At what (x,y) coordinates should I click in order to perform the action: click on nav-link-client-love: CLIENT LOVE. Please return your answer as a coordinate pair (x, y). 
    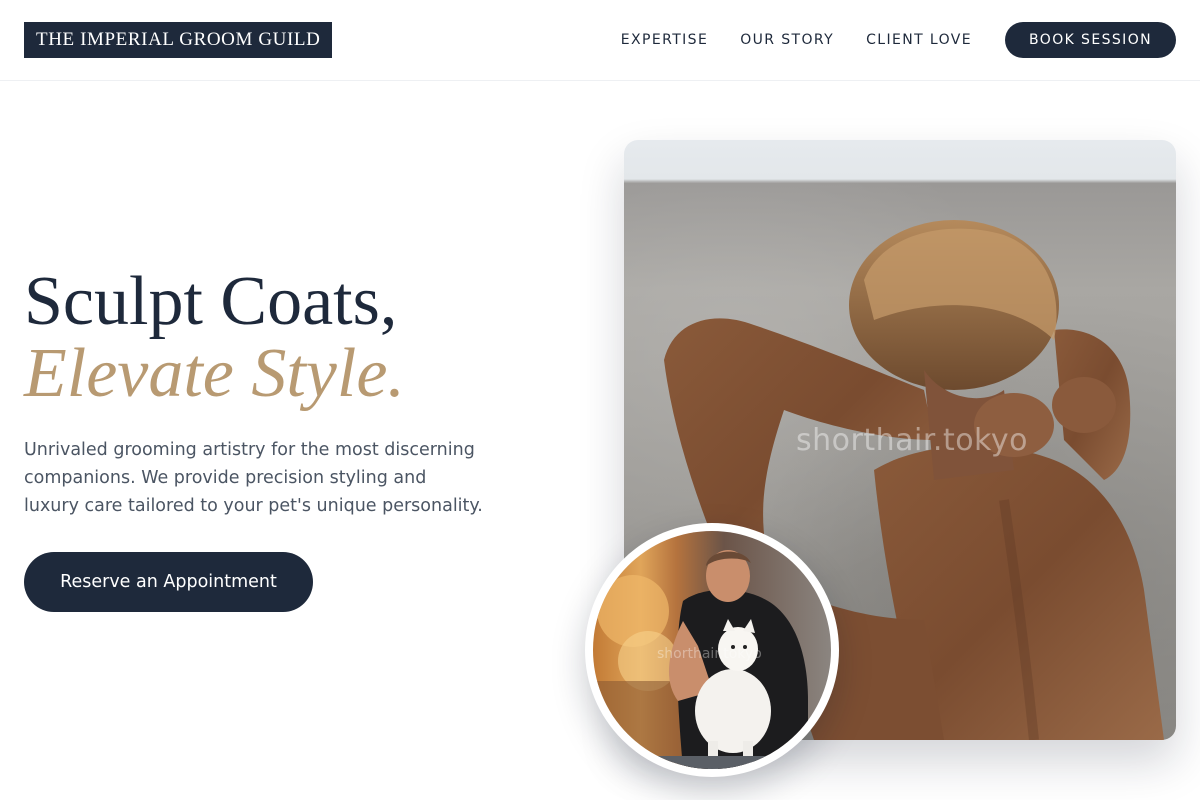
    Looking at the image, I should click on (919, 40).